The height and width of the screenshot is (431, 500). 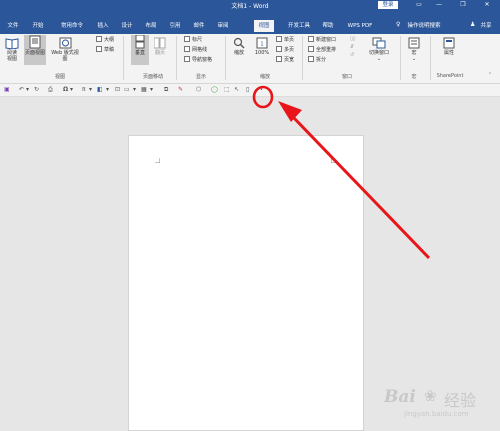 I want to click on watermark-suffix: 经验, so click(x=460, y=400).